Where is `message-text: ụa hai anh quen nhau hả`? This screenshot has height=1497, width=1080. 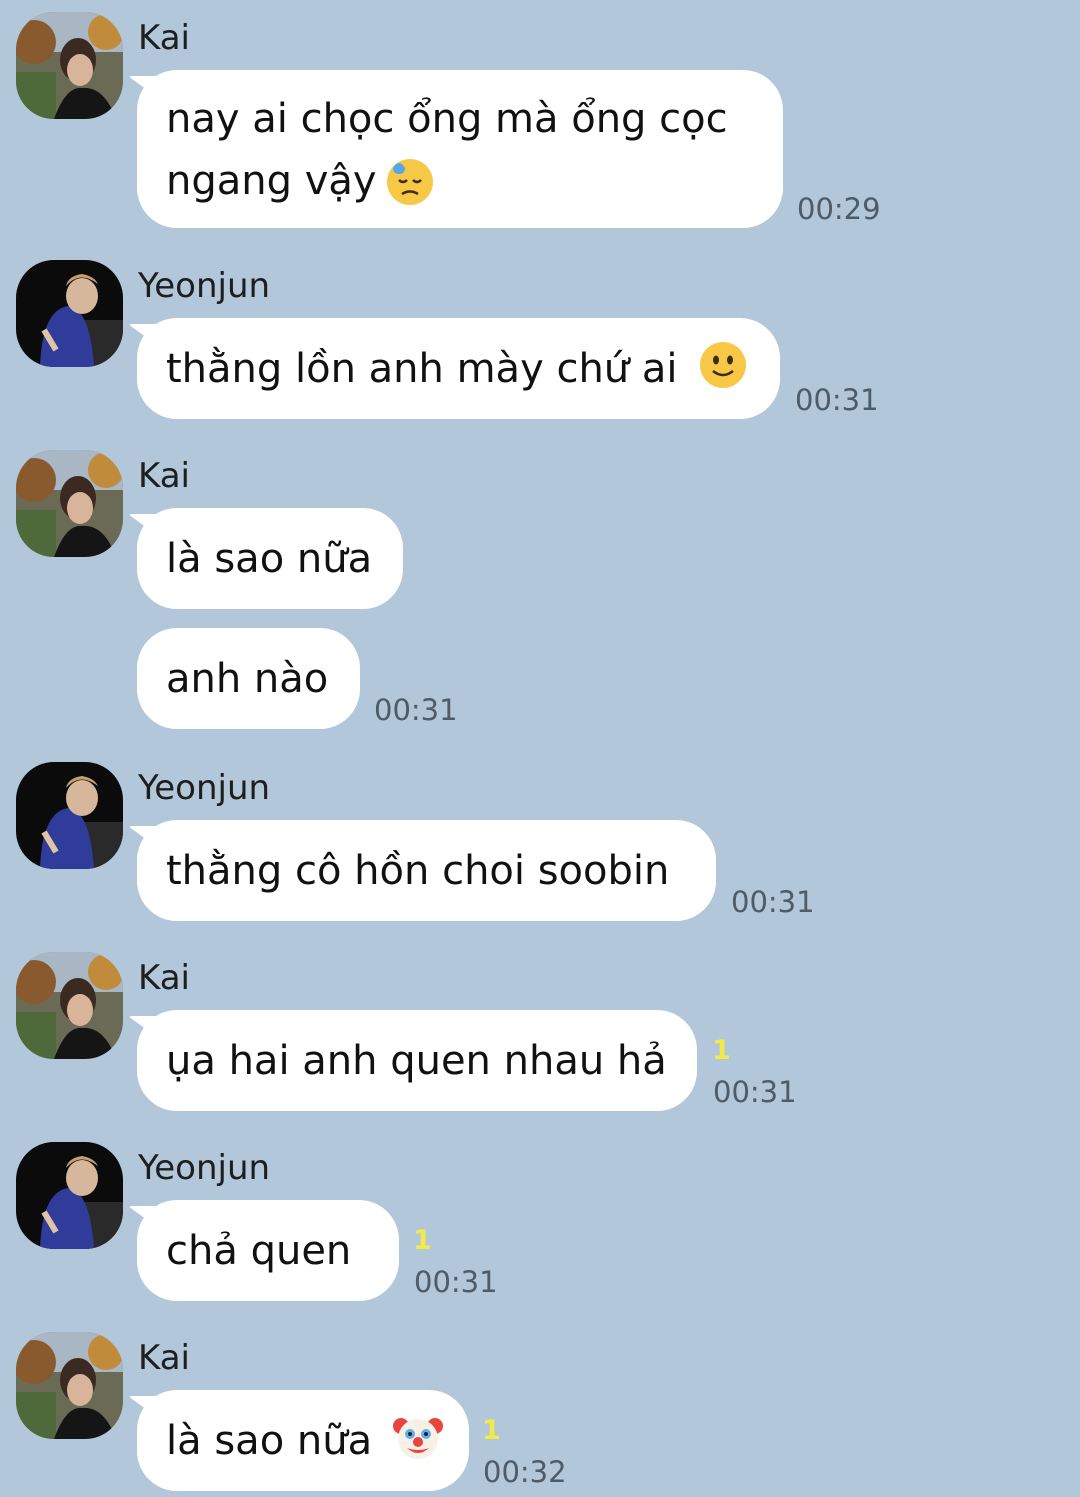 message-text: ụa hai anh quen nhau hả is located at coordinates (416, 1061).